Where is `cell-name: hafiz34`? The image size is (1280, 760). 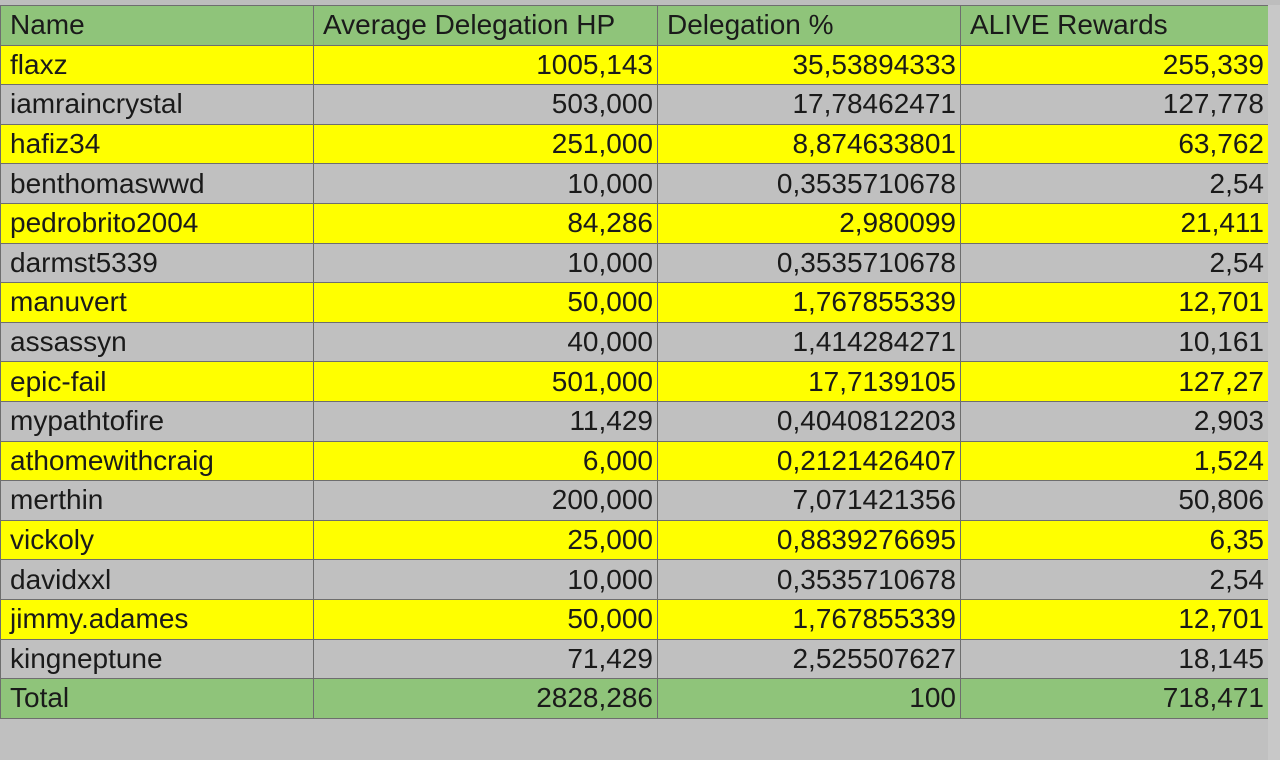 cell-name: hafiz34 is located at coordinates (157, 144).